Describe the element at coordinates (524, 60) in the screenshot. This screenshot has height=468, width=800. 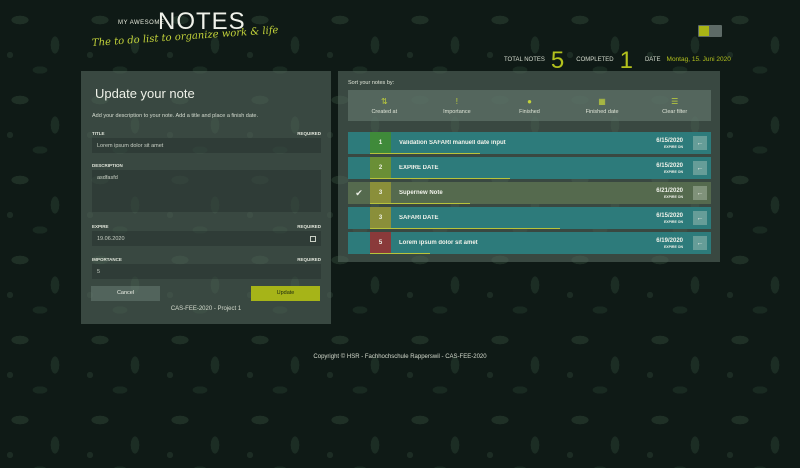
I see `total-notes-label: TOTAL NOTES` at that location.